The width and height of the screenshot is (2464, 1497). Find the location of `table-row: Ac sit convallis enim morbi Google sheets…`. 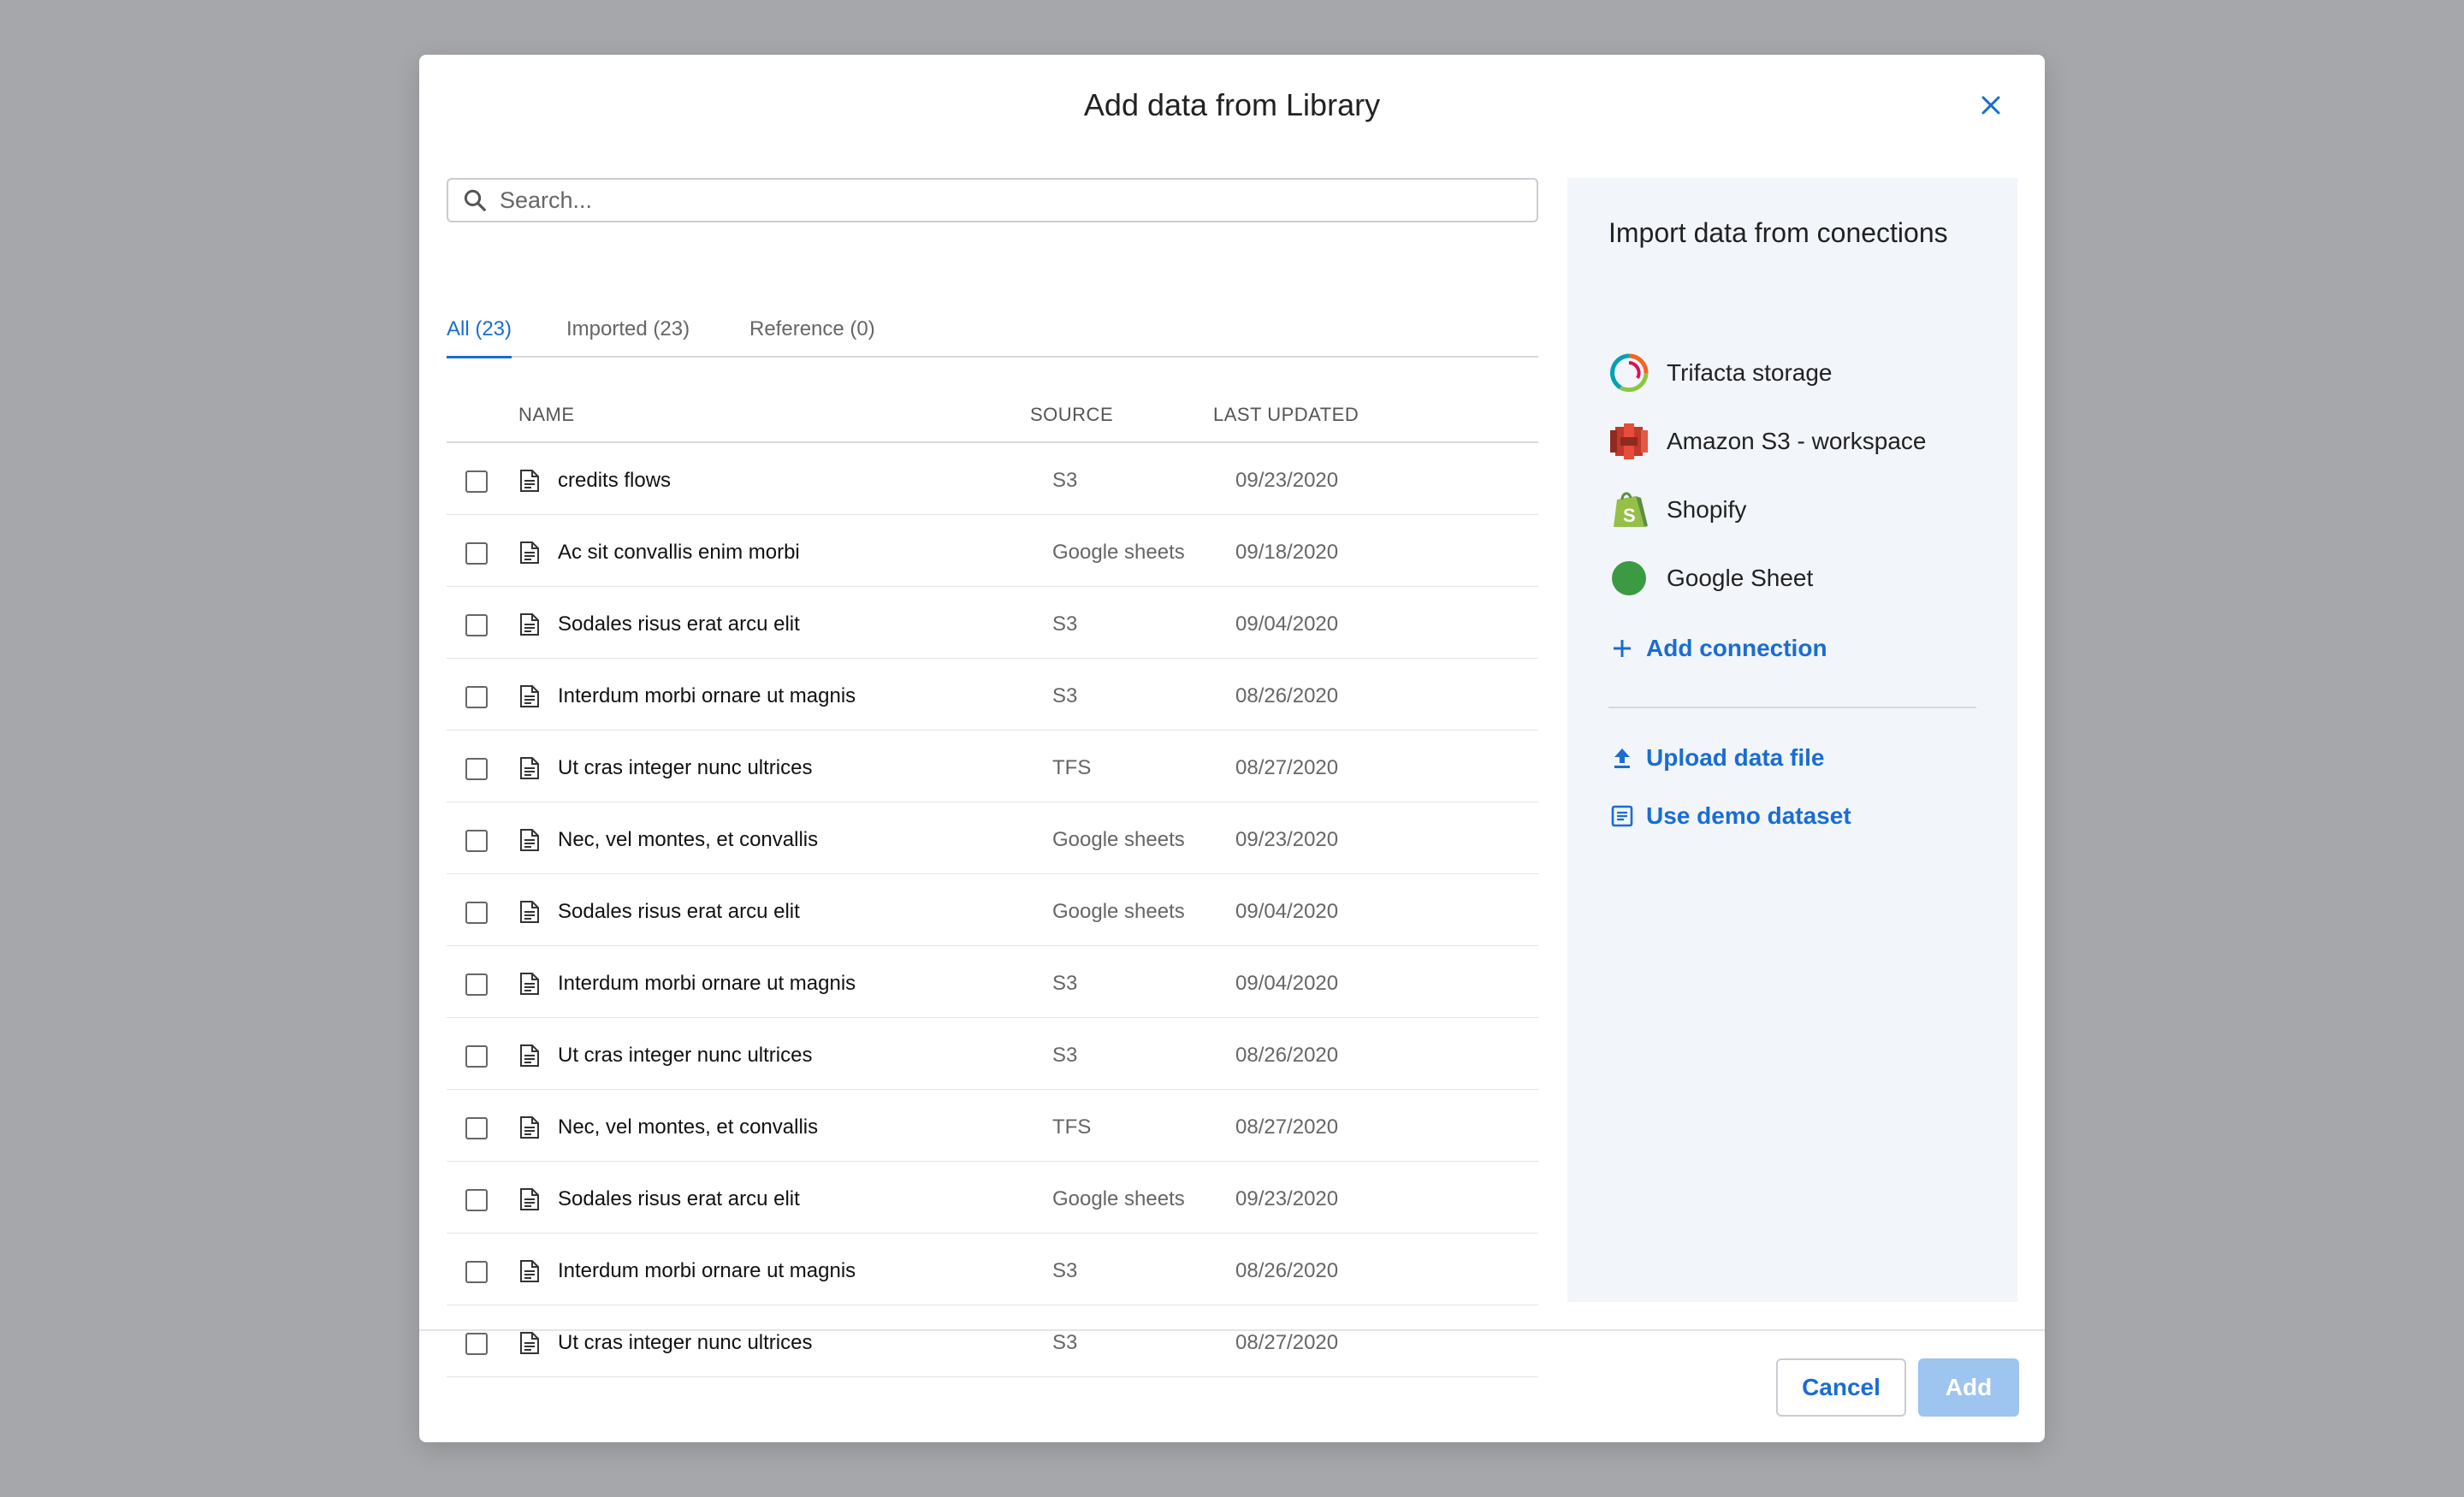

table-row: Ac sit convallis enim morbi Google sheets… is located at coordinates (992, 551).